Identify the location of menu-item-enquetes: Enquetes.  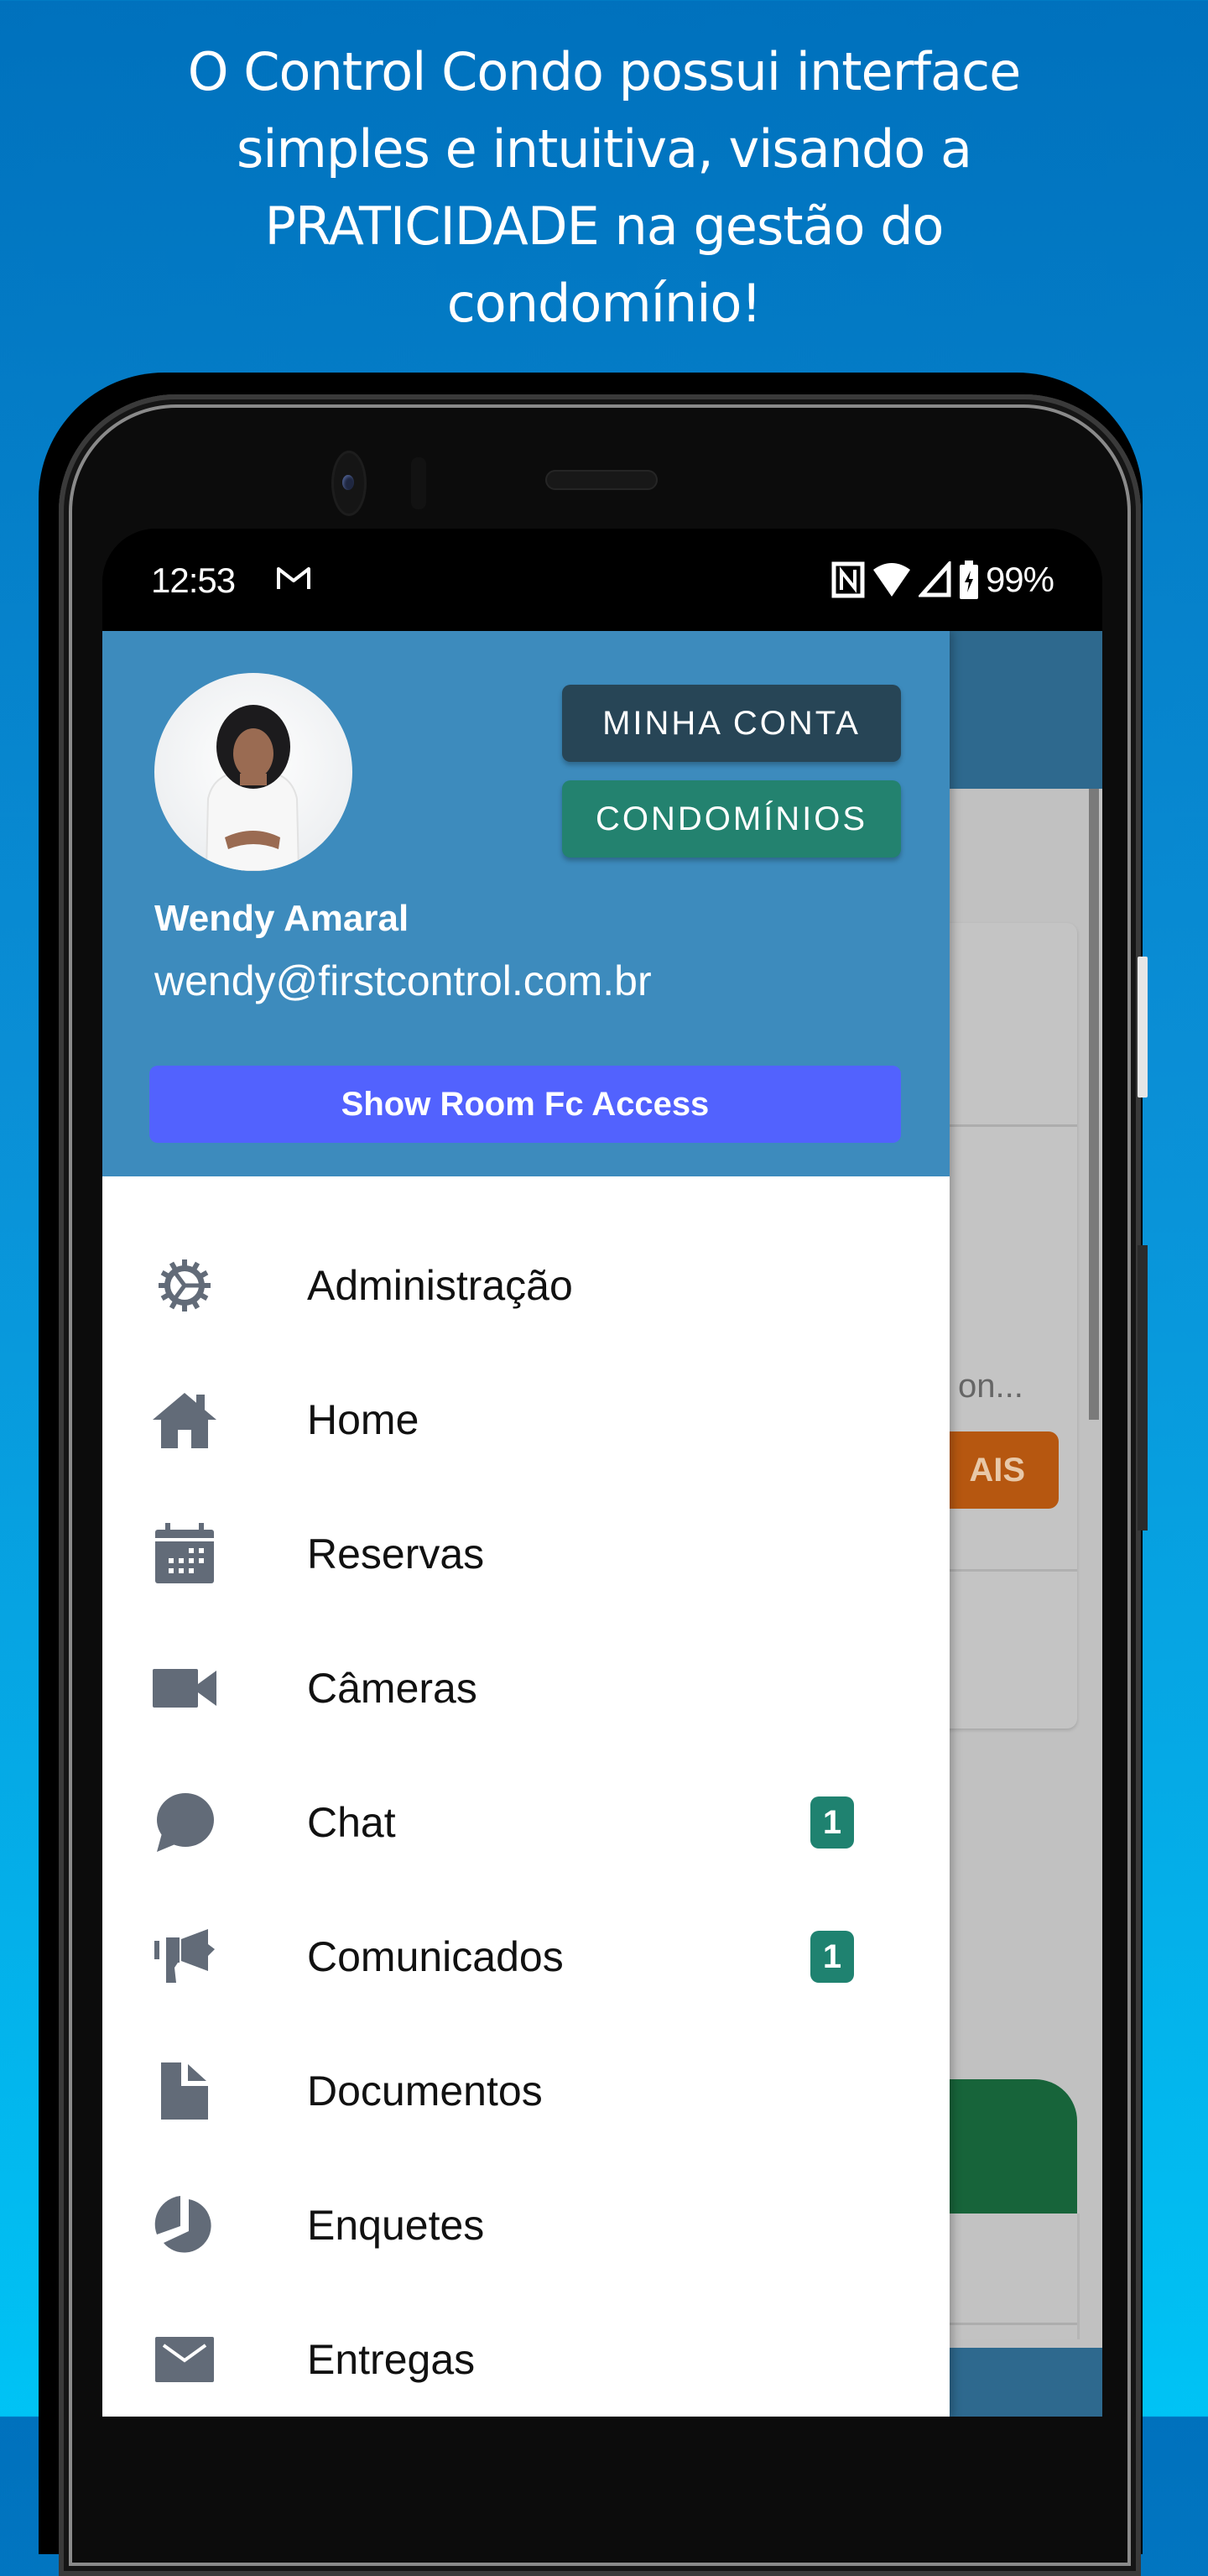
(526, 2225).